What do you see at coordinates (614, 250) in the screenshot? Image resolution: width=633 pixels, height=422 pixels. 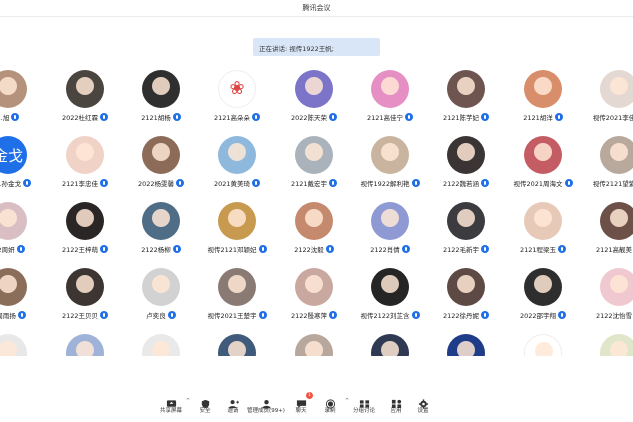 I see `participant-name: 2121高靓美` at bounding box center [614, 250].